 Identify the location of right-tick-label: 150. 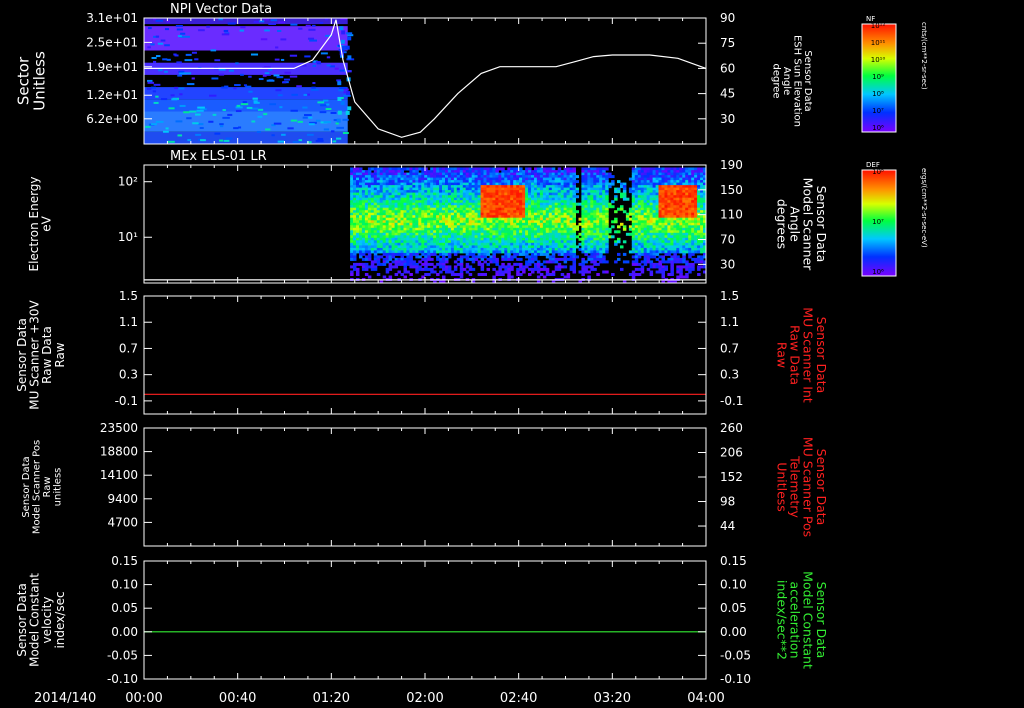
(731, 190).